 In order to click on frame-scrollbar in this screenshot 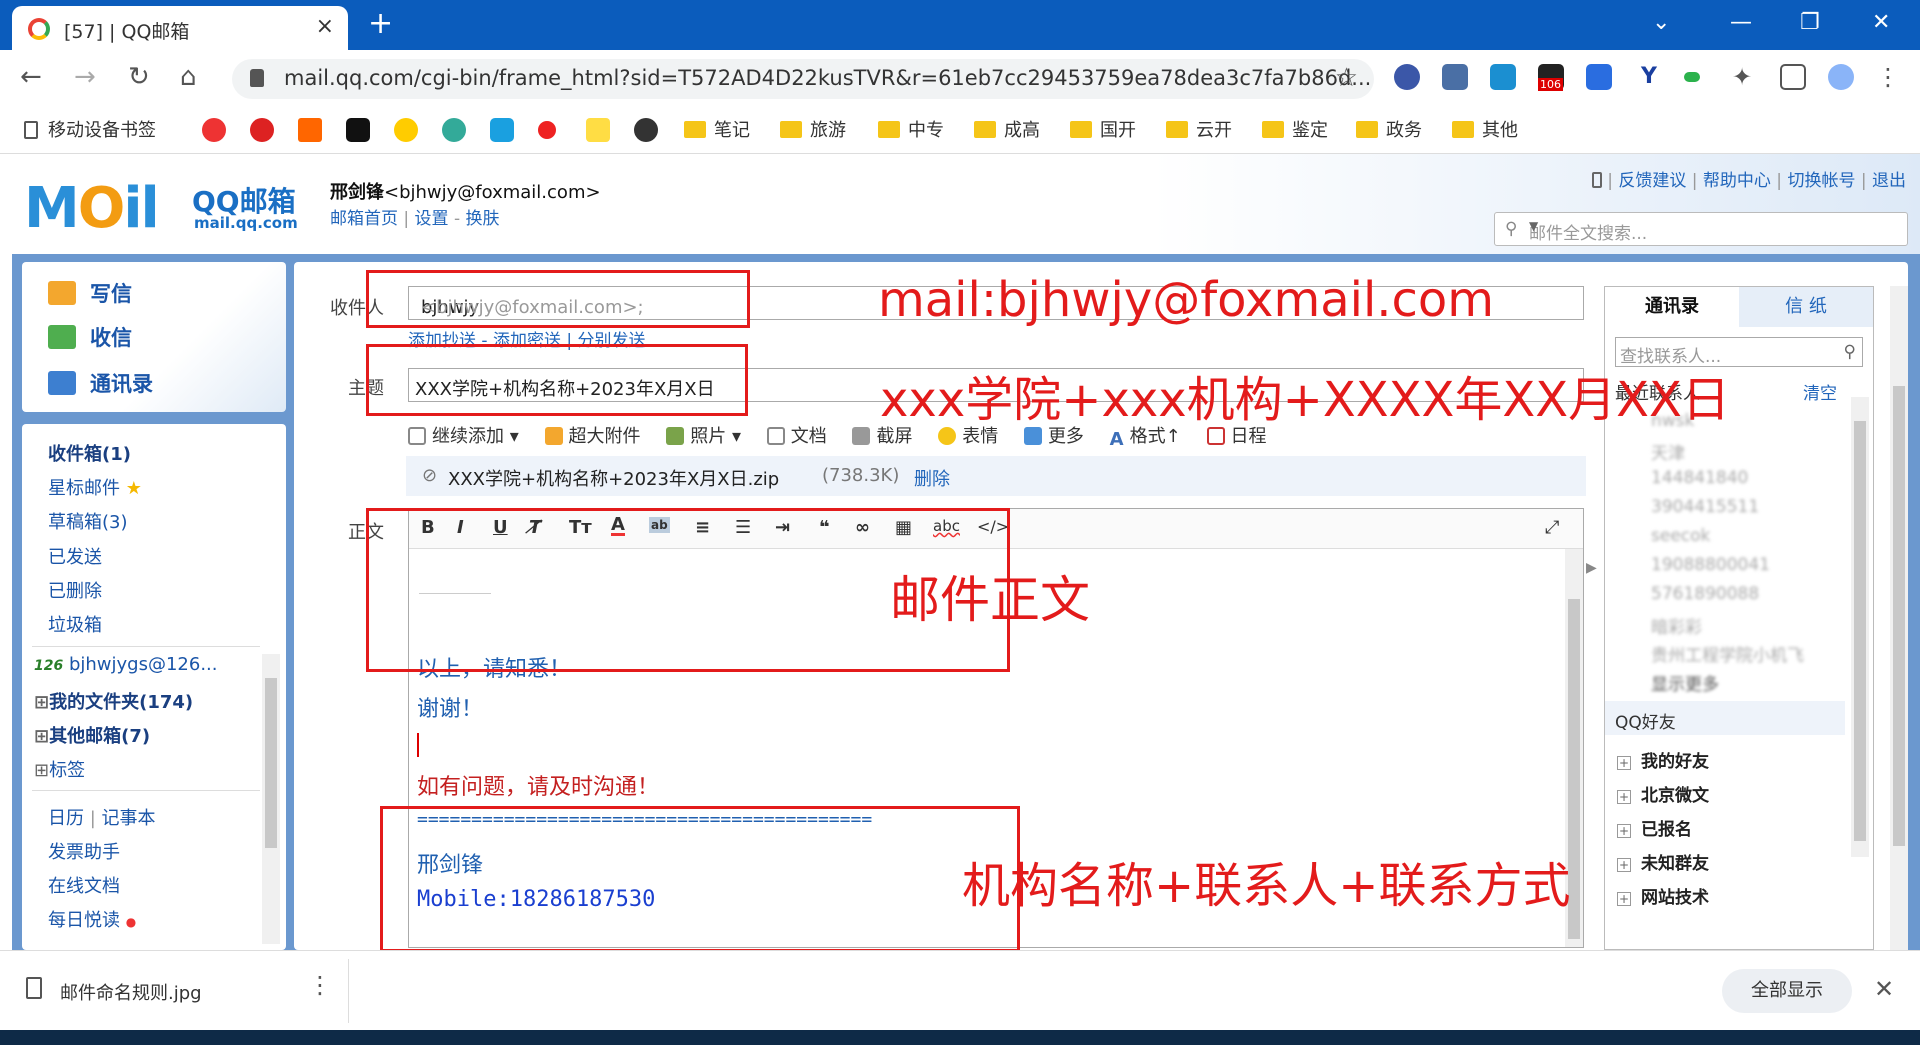, I will do `click(1899, 618)`.